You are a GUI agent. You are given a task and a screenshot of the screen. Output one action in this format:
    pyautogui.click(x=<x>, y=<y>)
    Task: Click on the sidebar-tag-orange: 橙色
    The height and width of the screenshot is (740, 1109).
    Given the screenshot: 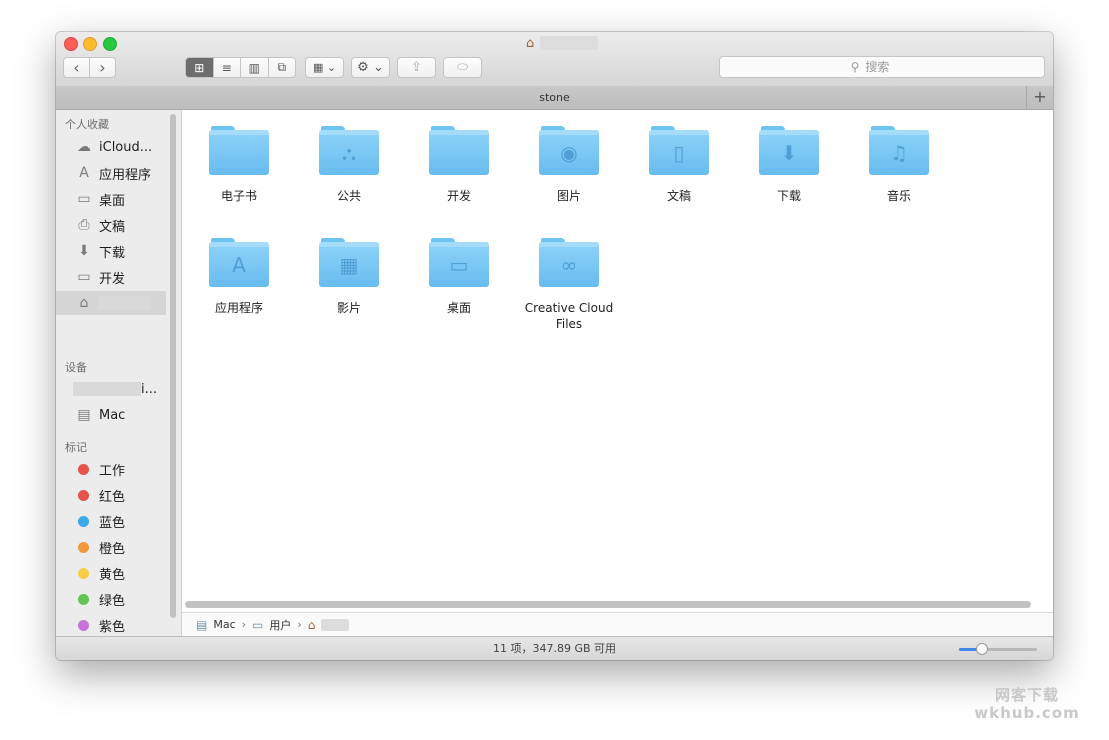 What is the action you would take?
    pyautogui.click(x=115, y=547)
    